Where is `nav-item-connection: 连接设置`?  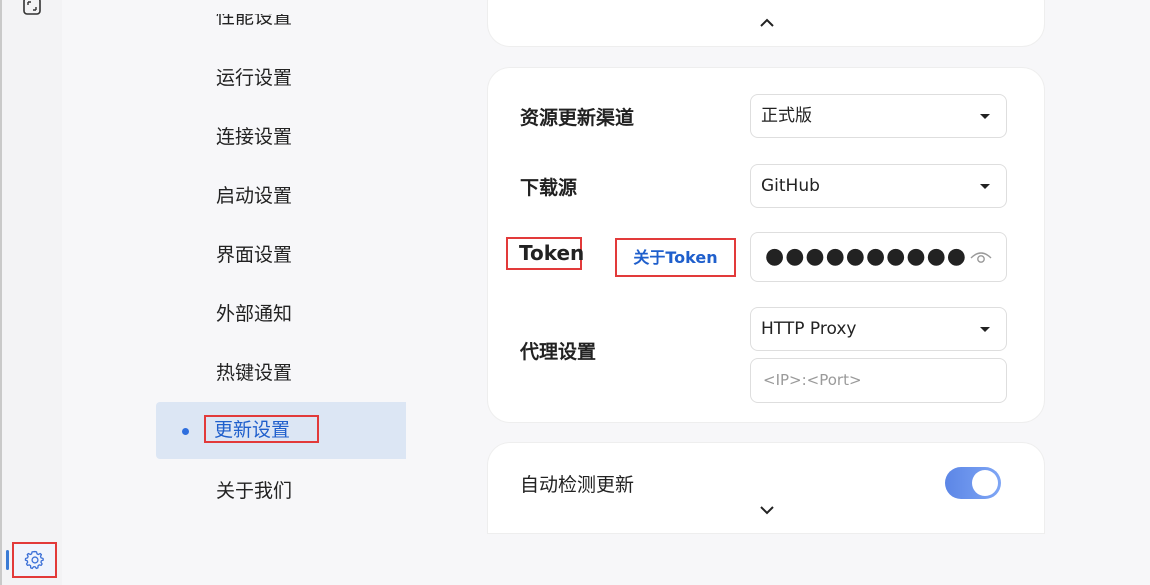 nav-item-connection: 连接设置 is located at coordinates (254, 137).